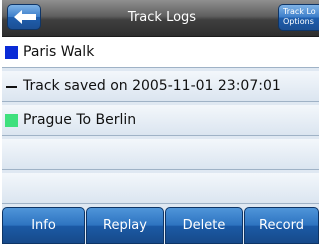  What do you see at coordinates (80, 120) in the screenshot?
I see `track-name: Prague To Berlin` at bounding box center [80, 120].